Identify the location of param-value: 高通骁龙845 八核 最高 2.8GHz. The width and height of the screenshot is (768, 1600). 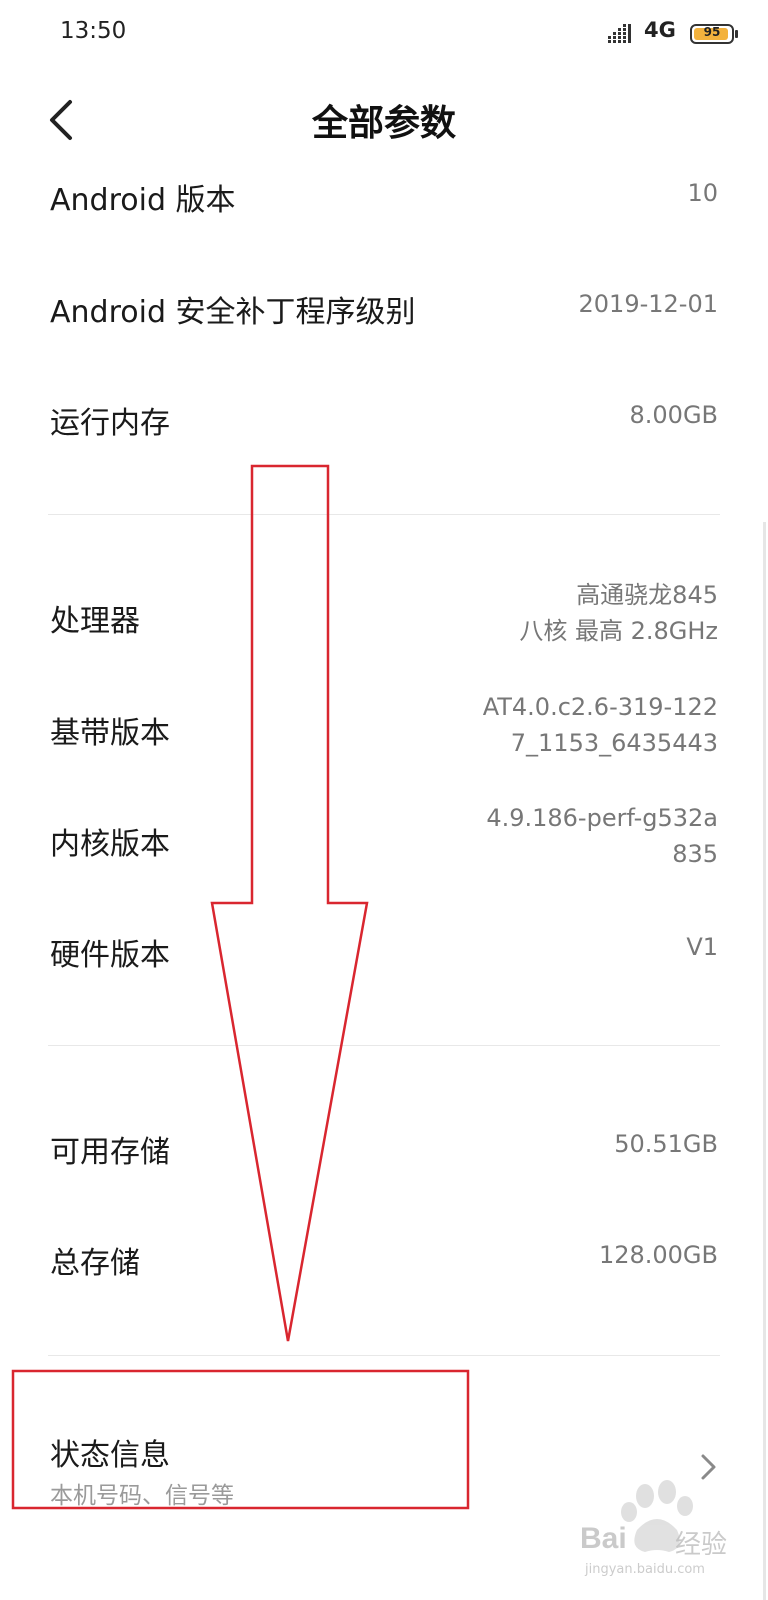
(618, 613).